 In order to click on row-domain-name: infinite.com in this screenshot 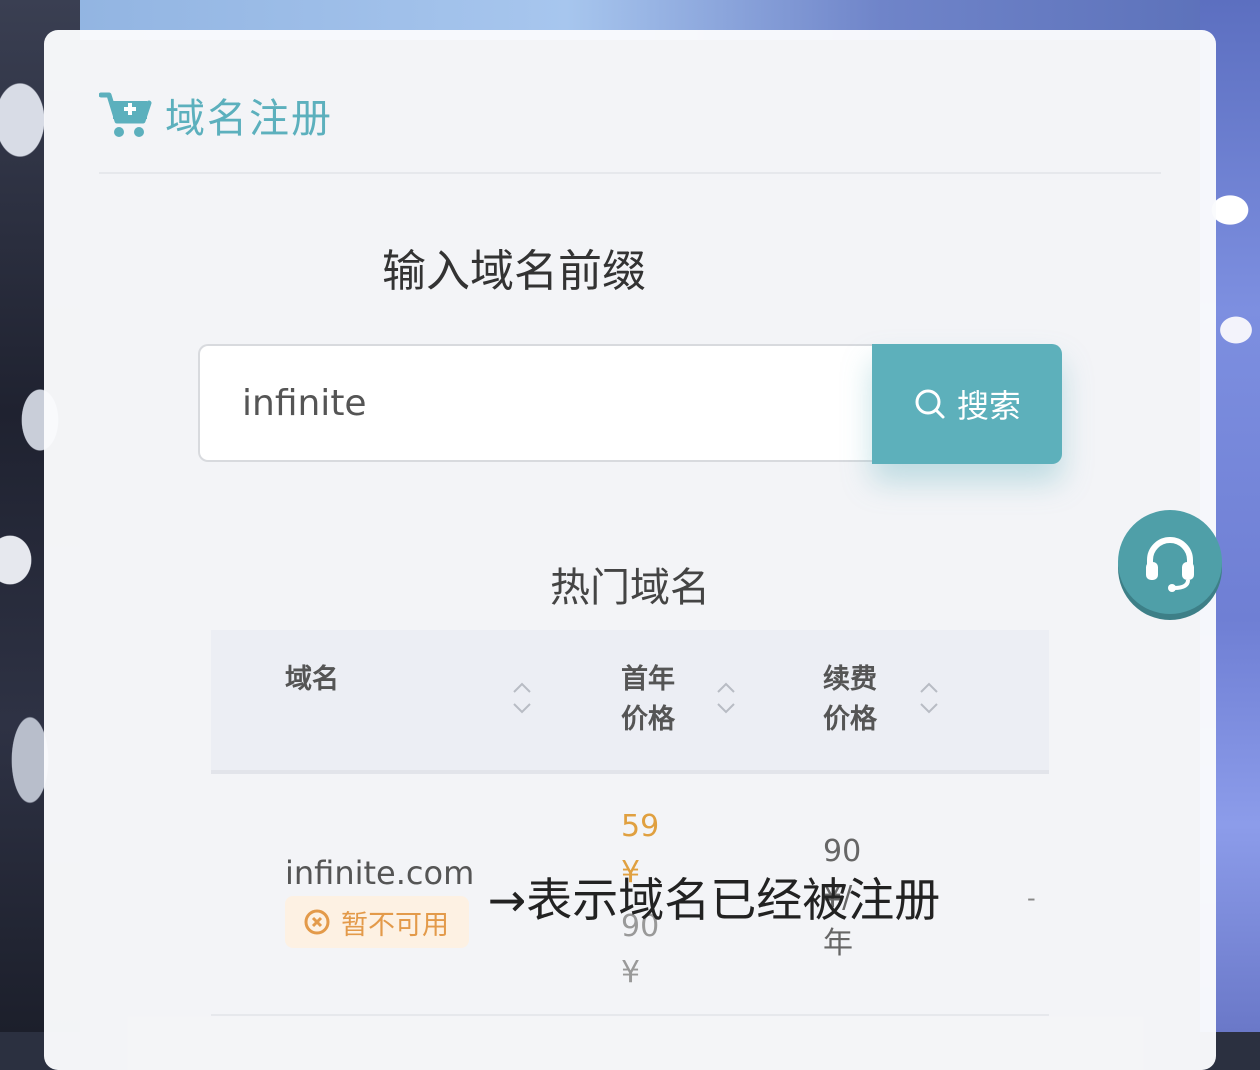, I will do `click(380, 873)`.